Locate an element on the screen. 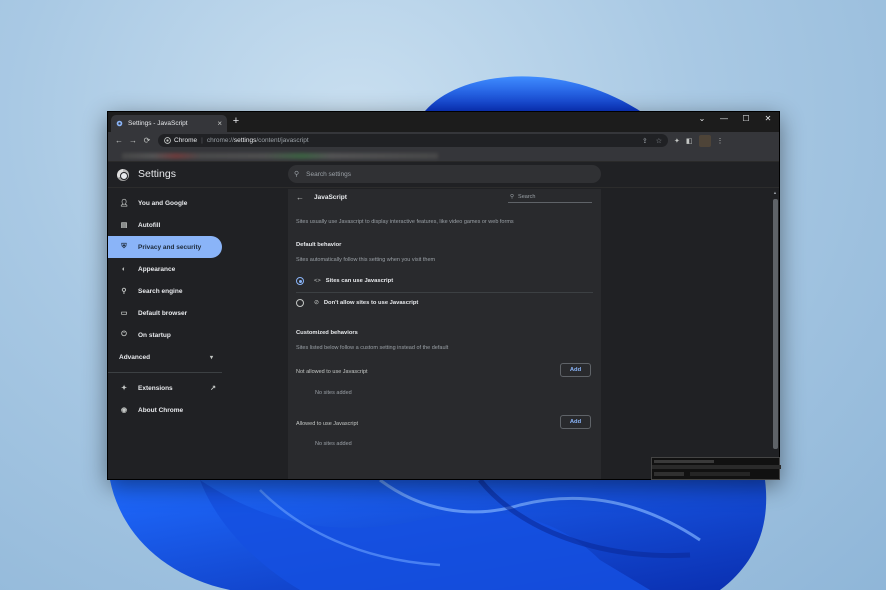  page-search-placeholder: Search is located at coordinates (527, 197).